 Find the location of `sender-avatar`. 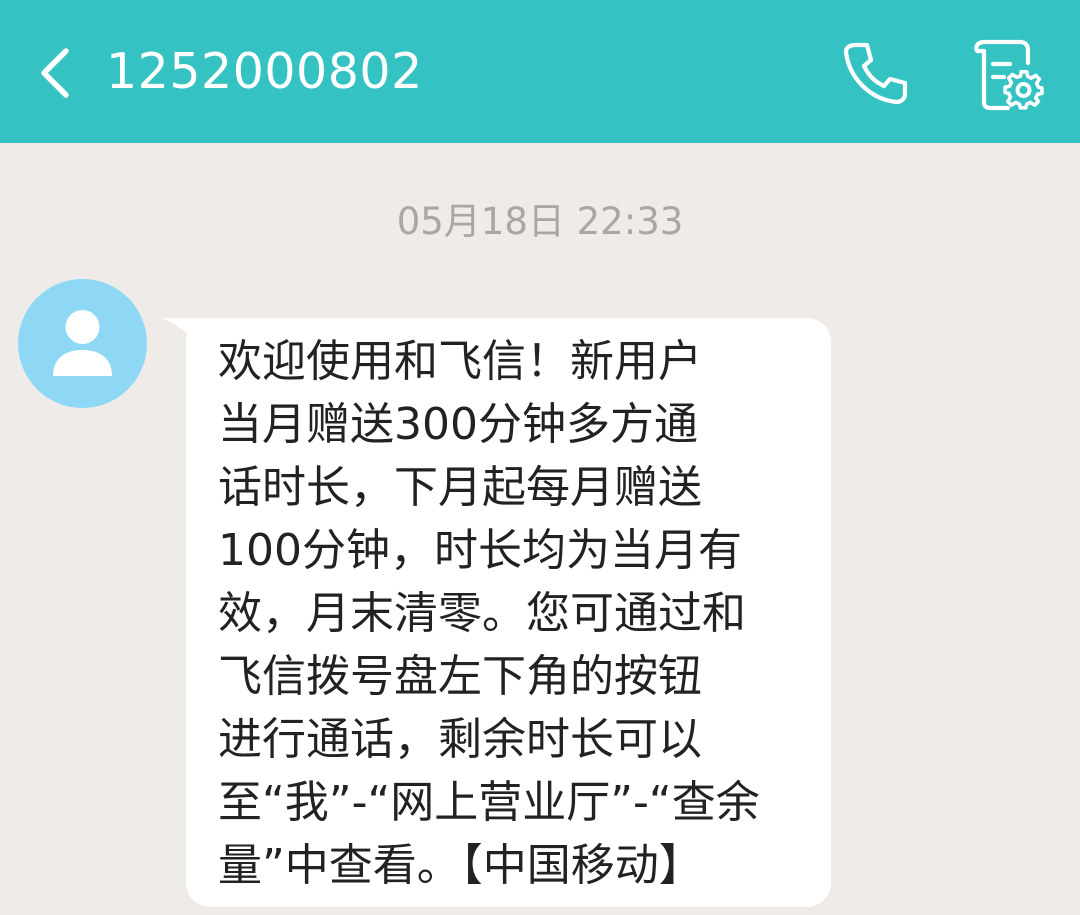

sender-avatar is located at coordinates (82, 343).